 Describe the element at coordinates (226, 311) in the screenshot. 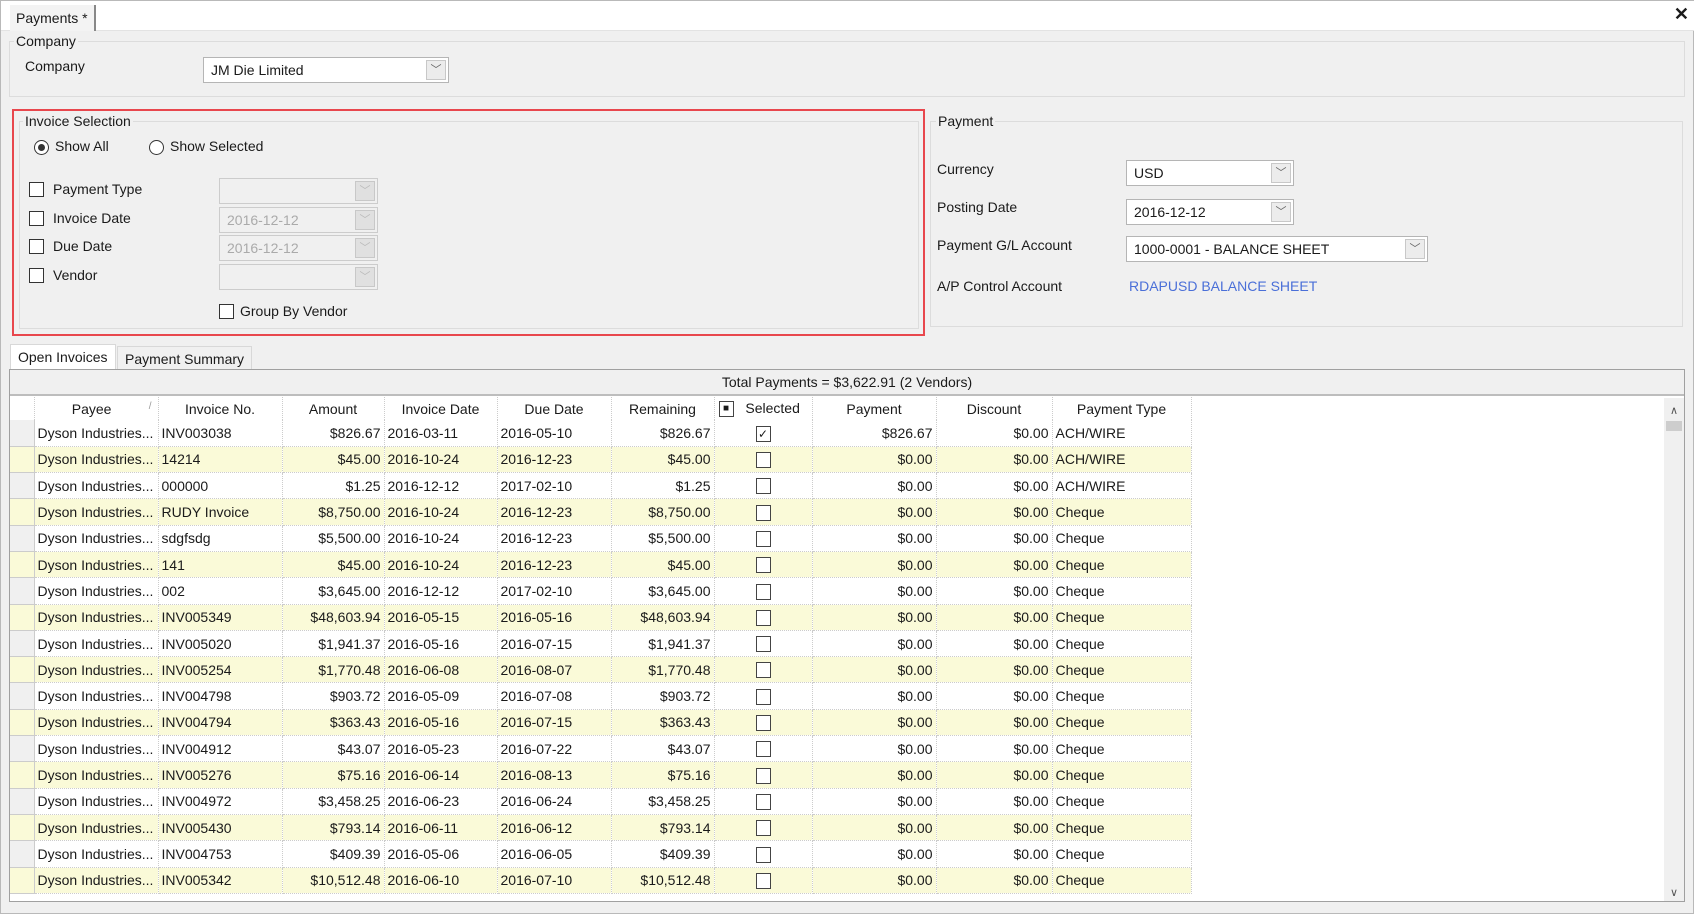

I see `group-by-vendor-checkbox` at that location.